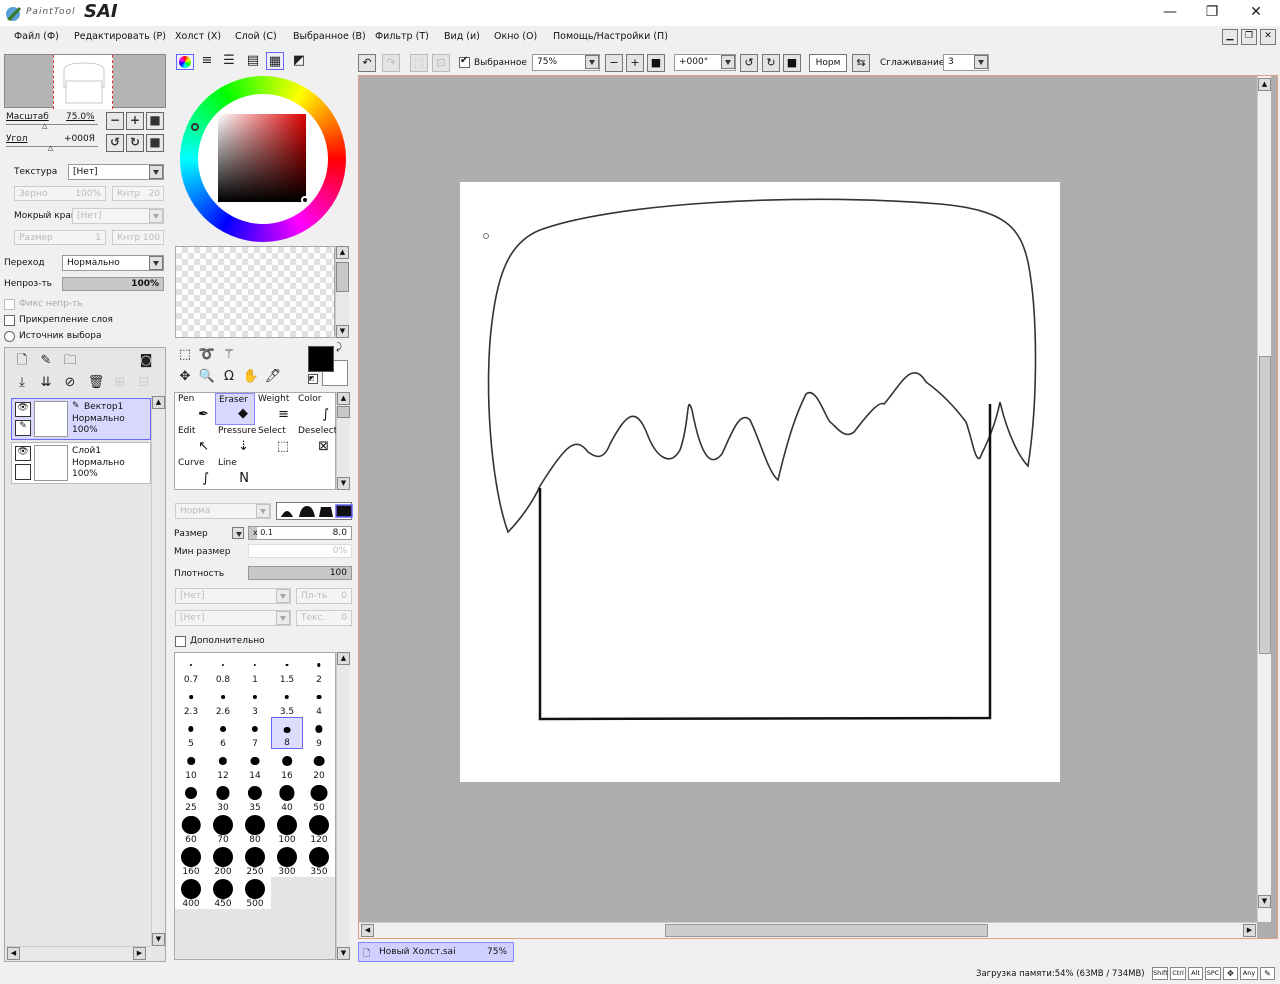 The image size is (1280, 984). I want to click on clear-layer-icon: ⊘, so click(70, 383).